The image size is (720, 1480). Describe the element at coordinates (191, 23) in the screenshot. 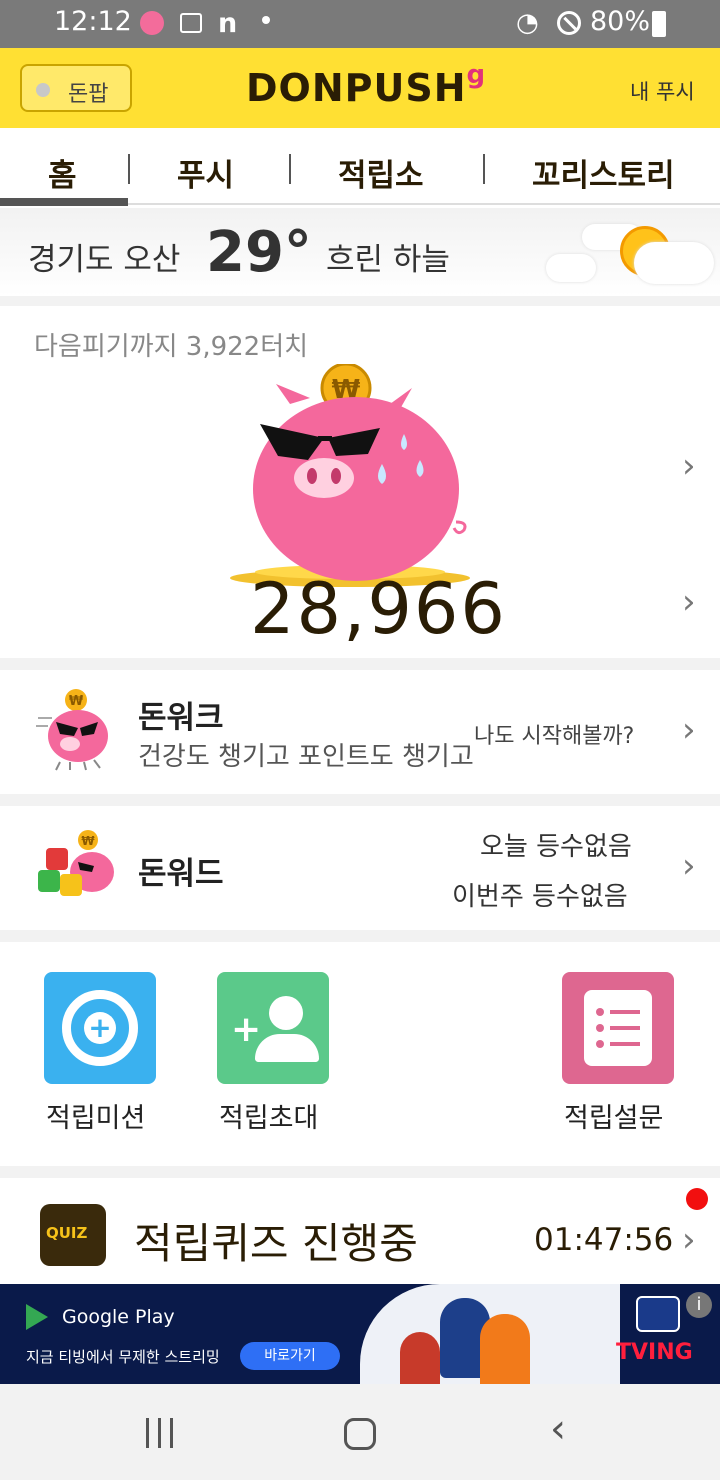

I see `image-notification-icon` at that location.